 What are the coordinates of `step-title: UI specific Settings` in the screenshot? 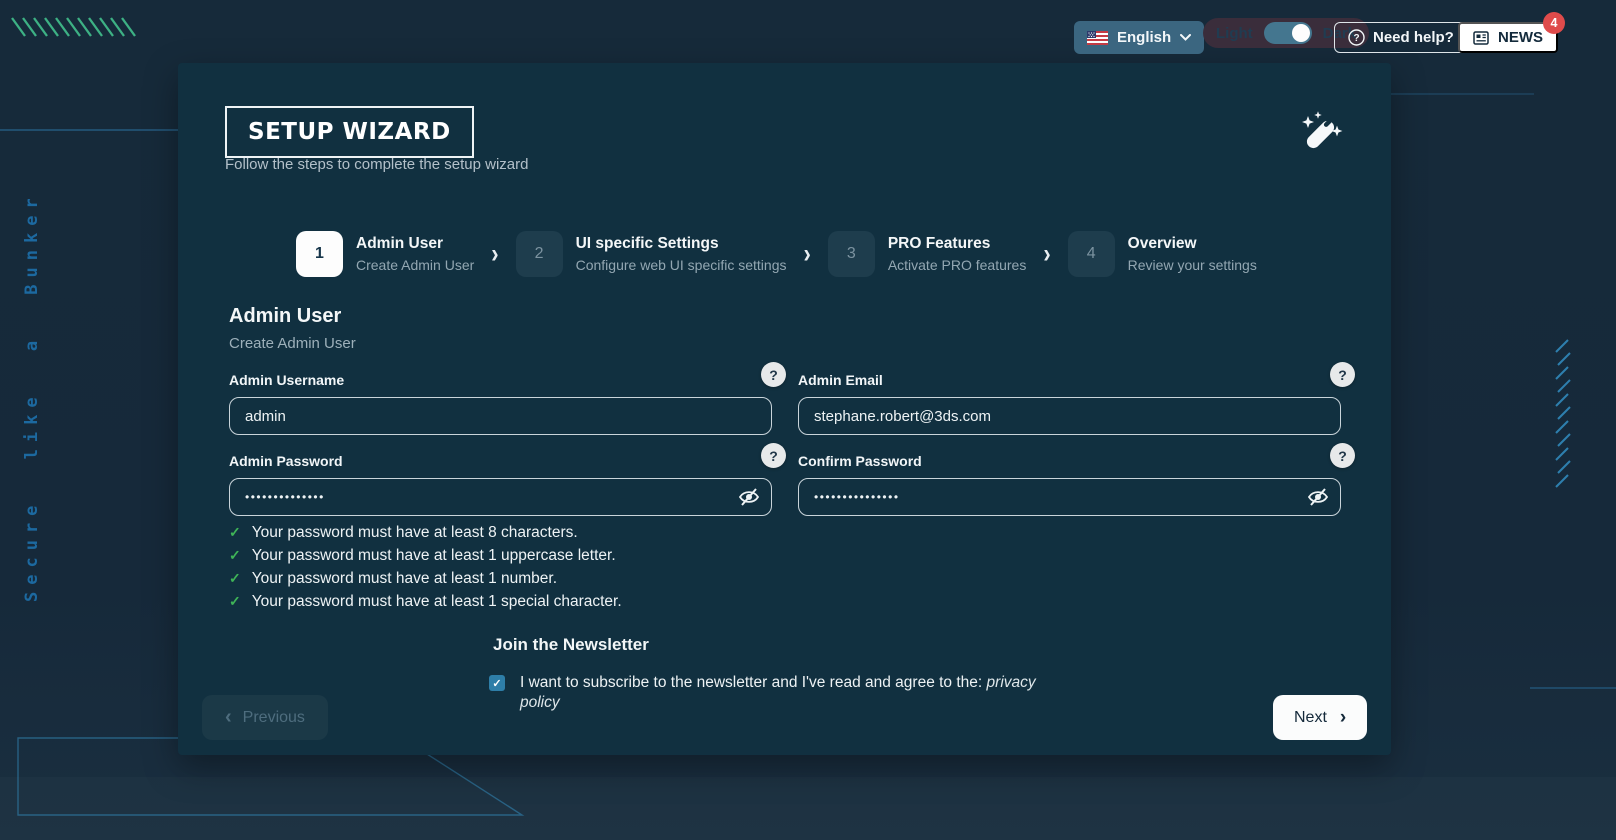 It's located at (647, 243).